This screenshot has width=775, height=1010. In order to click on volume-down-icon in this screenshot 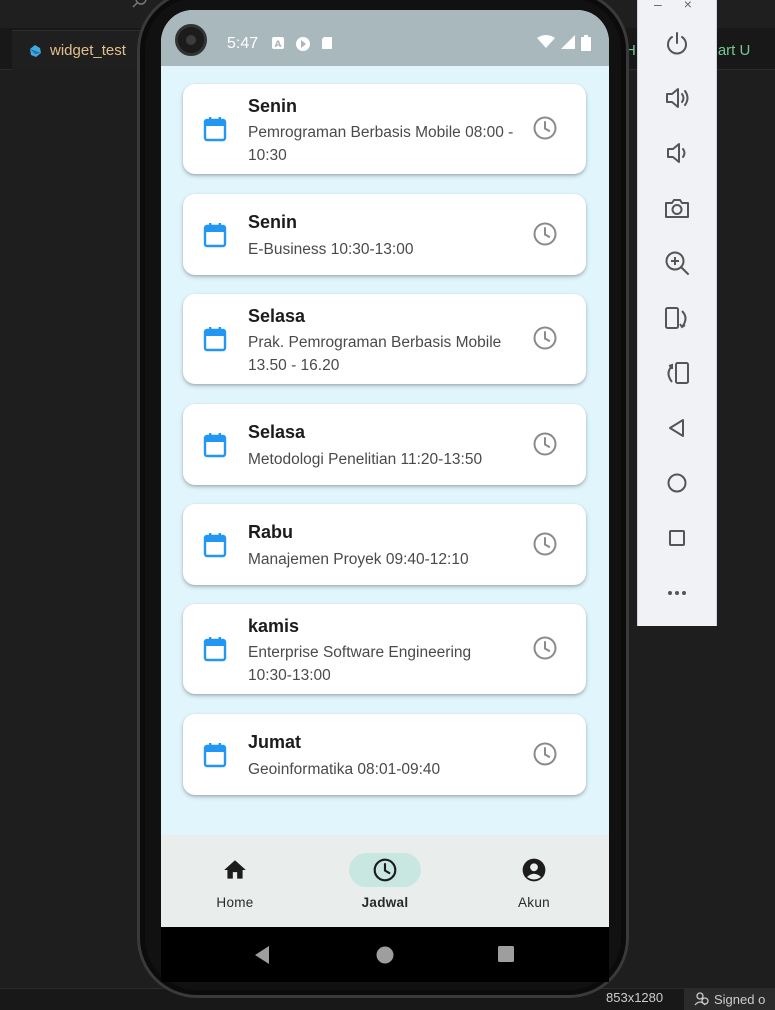, I will do `click(677, 153)`.